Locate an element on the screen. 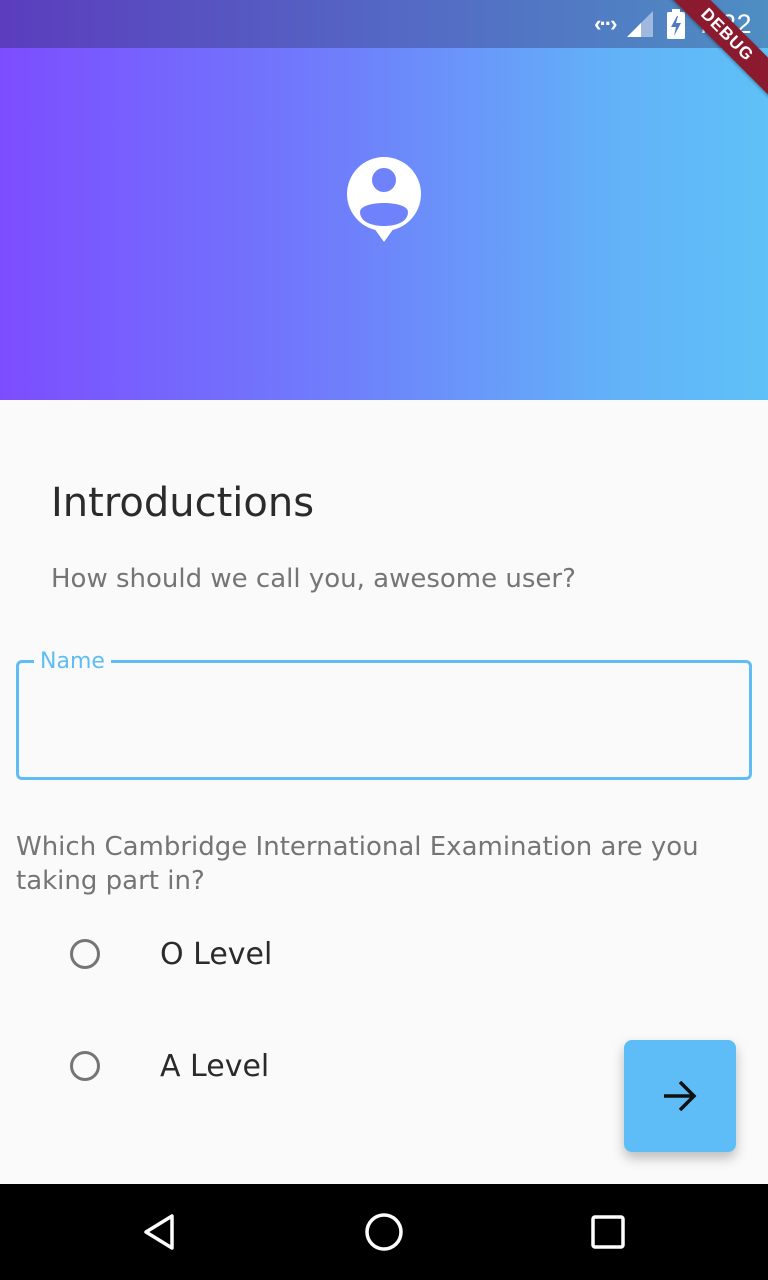 The height and width of the screenshot is (1280, 768). next-button is located at coordinates (680, 1096).